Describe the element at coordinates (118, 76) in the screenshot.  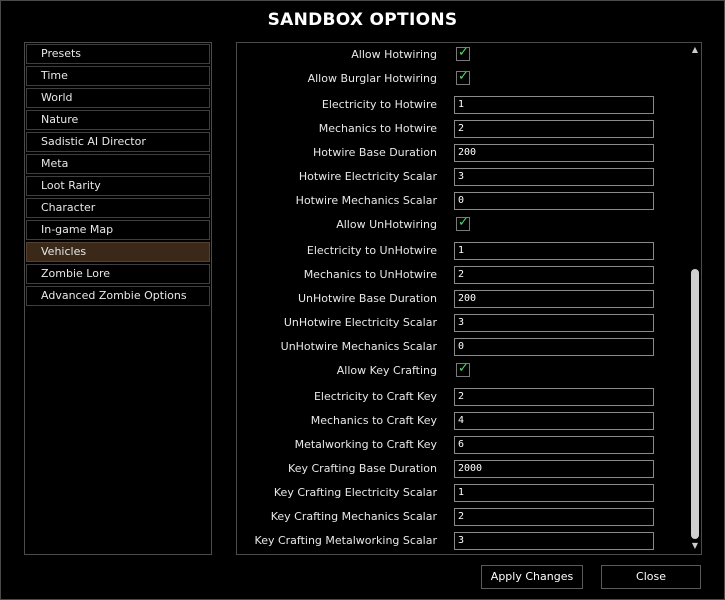
I see `category-item-time: Time` at that location.